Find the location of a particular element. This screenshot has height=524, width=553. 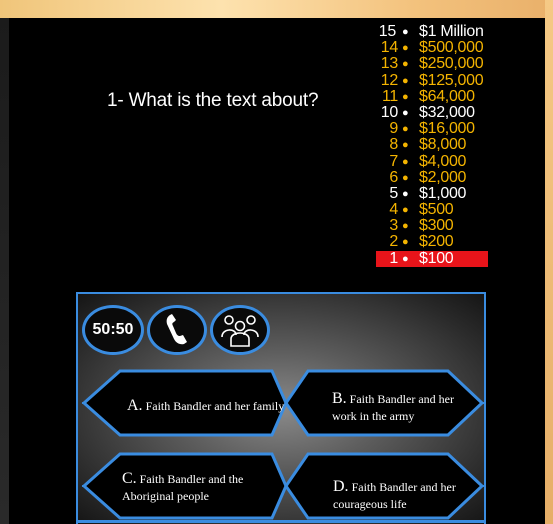

ladder-level-number: 13 is located at coordinates (389, 64).